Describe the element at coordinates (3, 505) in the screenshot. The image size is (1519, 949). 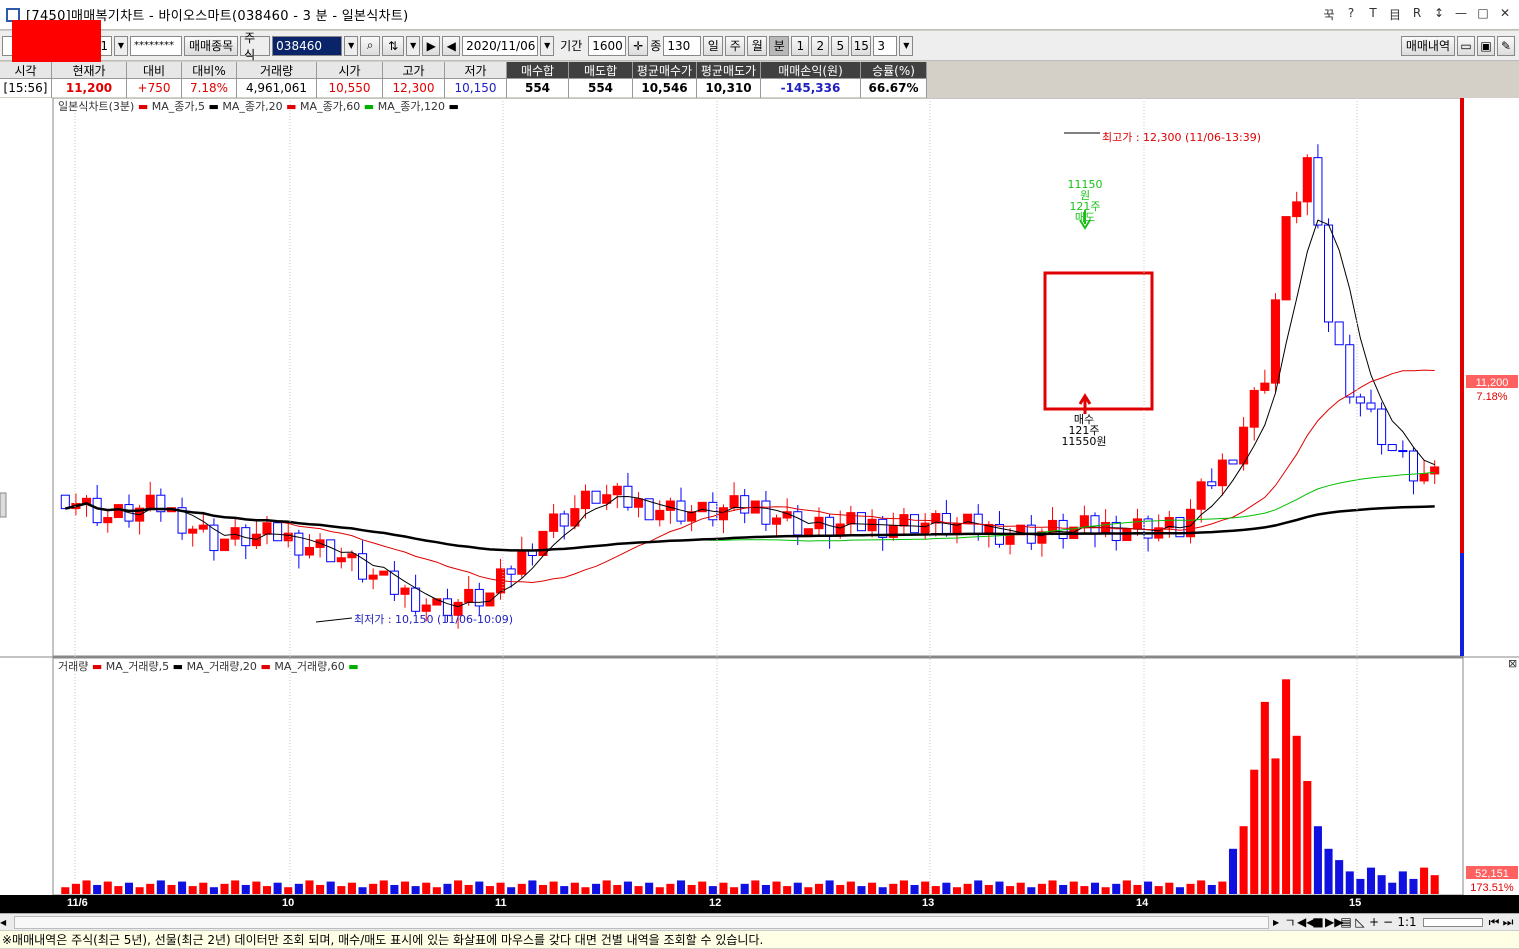
I see `left-handle` at that location.